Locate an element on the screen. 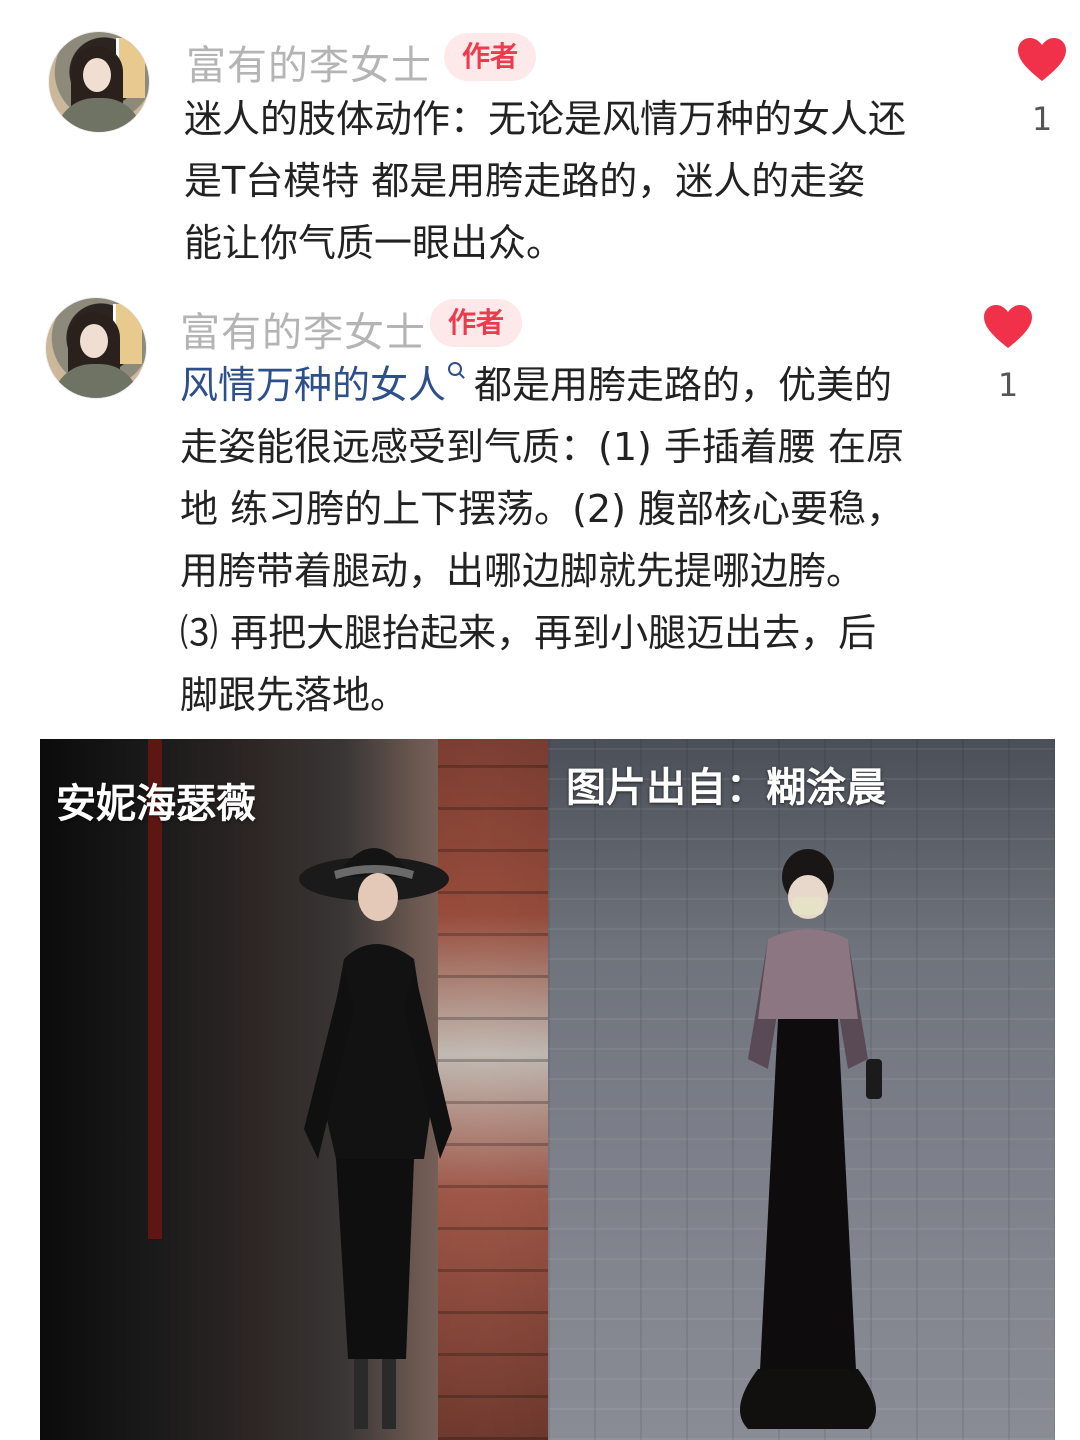 This screenshot has height=1440, width=1080. like-count: 1 is located at coordinates (1008, 385).